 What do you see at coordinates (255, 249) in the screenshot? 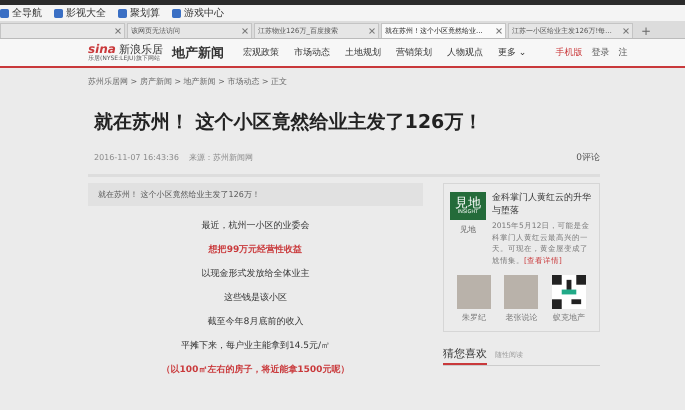
I see `article-paragraph: 想把99万元经营性收益` at bounding box center [255, 249].